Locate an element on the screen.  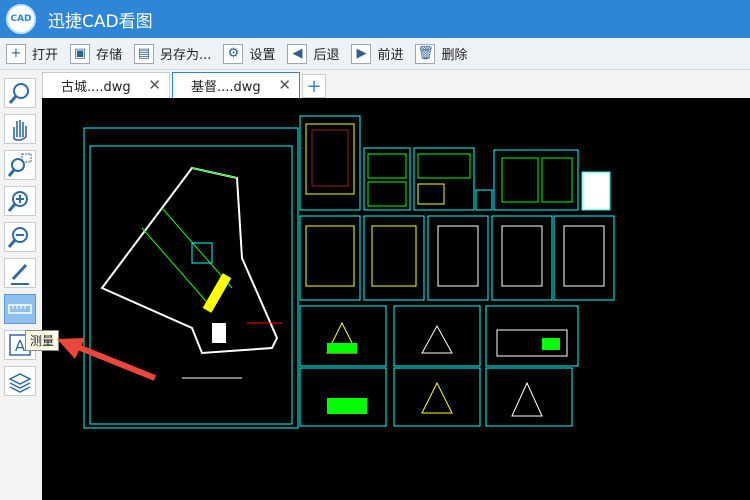
zoom-in-tool is located at coordinates (20, 201).